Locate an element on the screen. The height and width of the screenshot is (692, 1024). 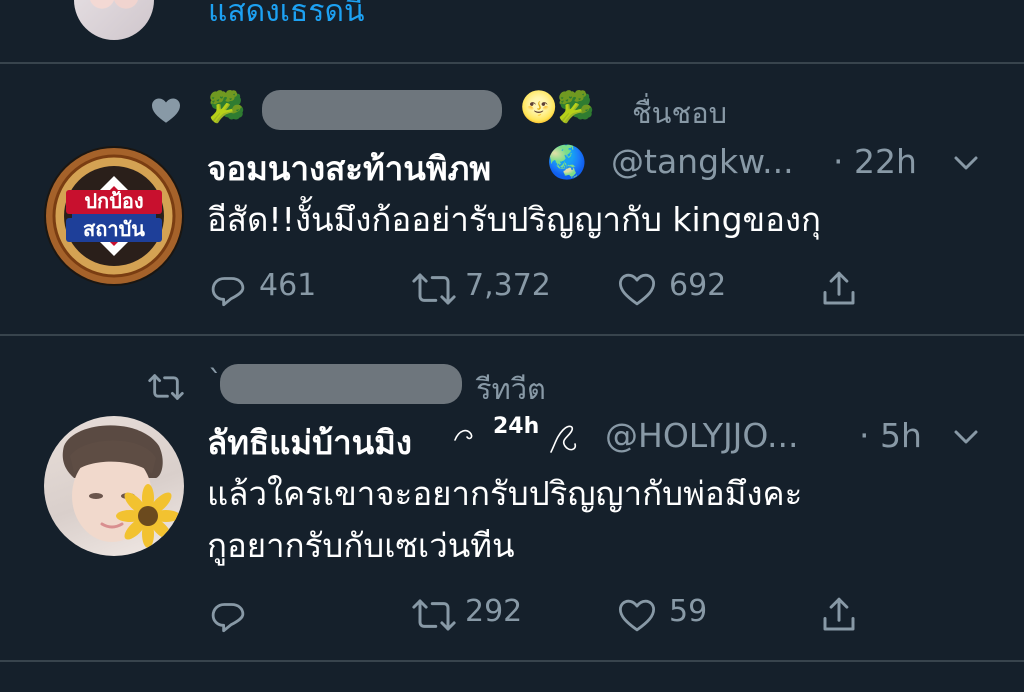
tweet-header: จอมนางสะท้านพิภพ 🌏 @tangkw... · 22h is located at coordinates (607, 165).